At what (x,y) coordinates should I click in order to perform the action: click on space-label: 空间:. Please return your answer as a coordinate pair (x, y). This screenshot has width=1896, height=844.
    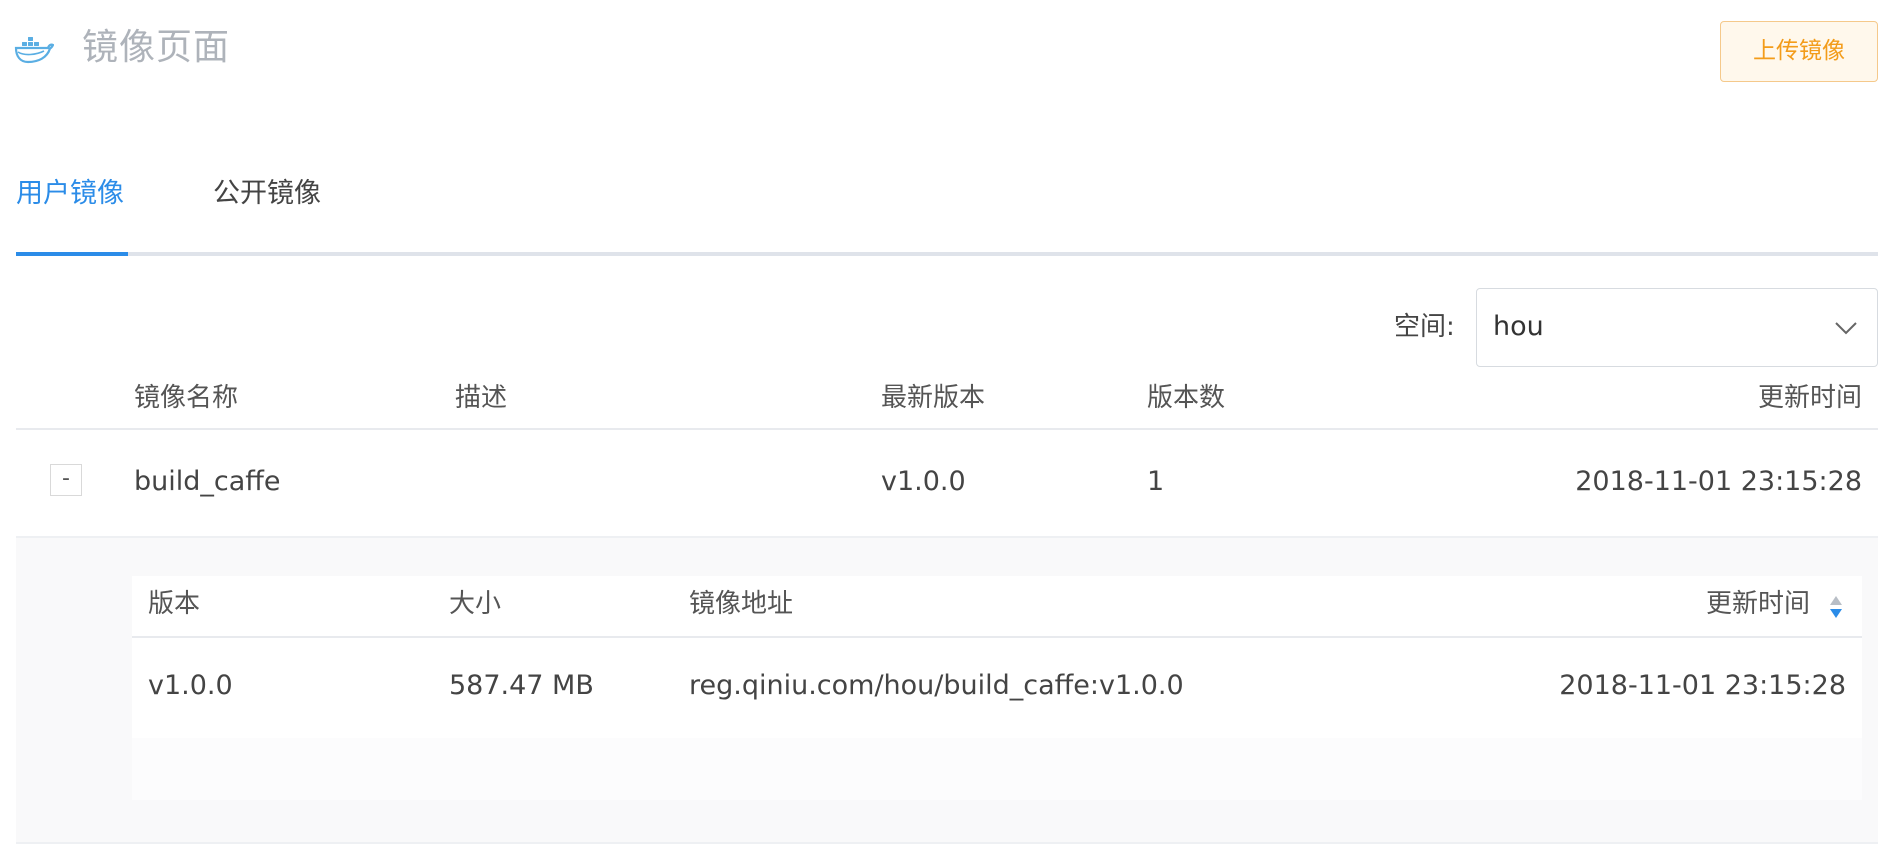
    Looking at the image, I should click on (1424, 327).